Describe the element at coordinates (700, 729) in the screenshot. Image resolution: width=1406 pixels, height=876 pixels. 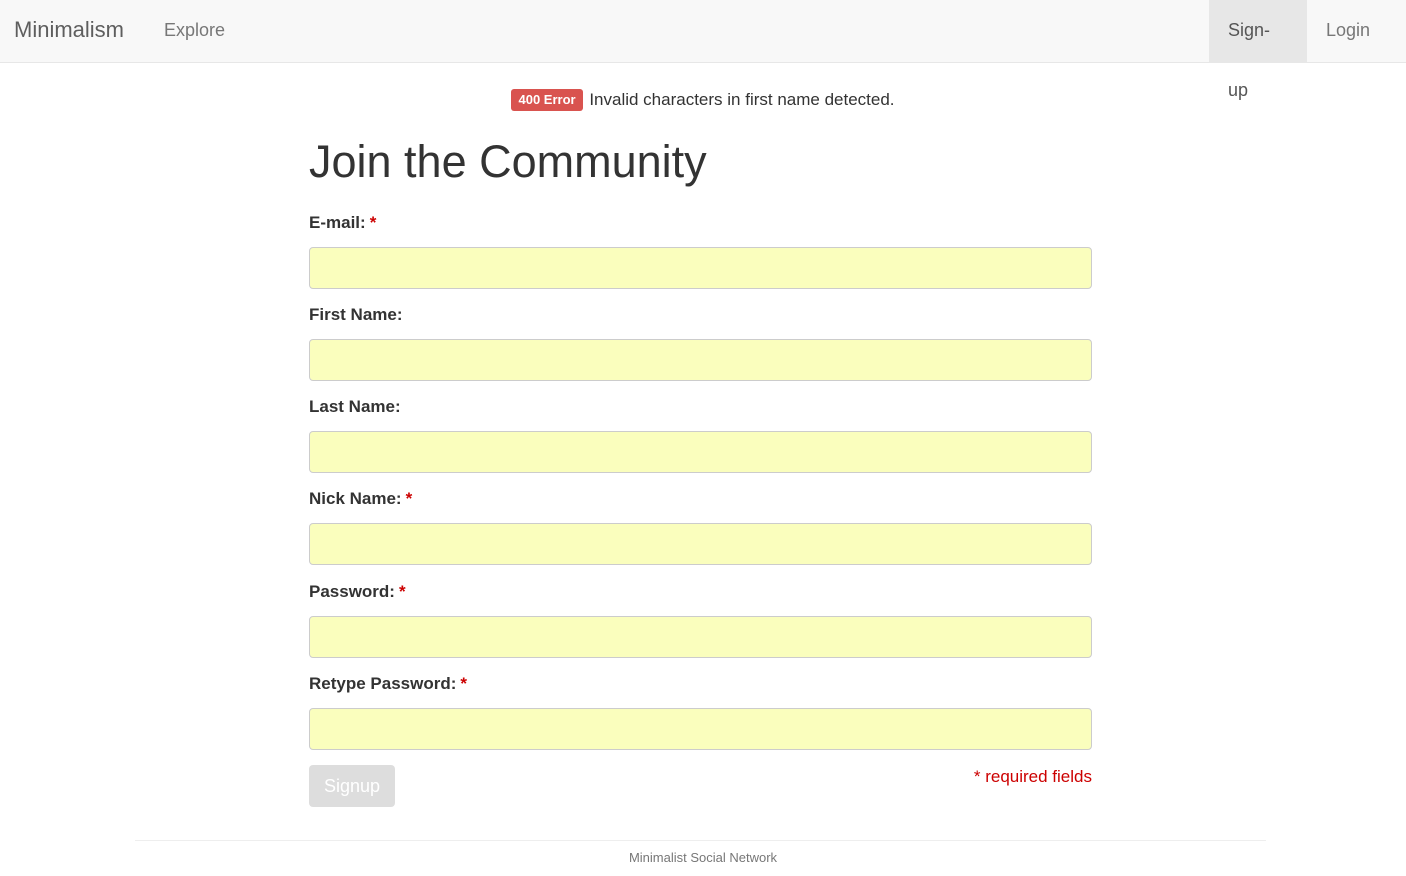
I see `retype-password-field` at that location.